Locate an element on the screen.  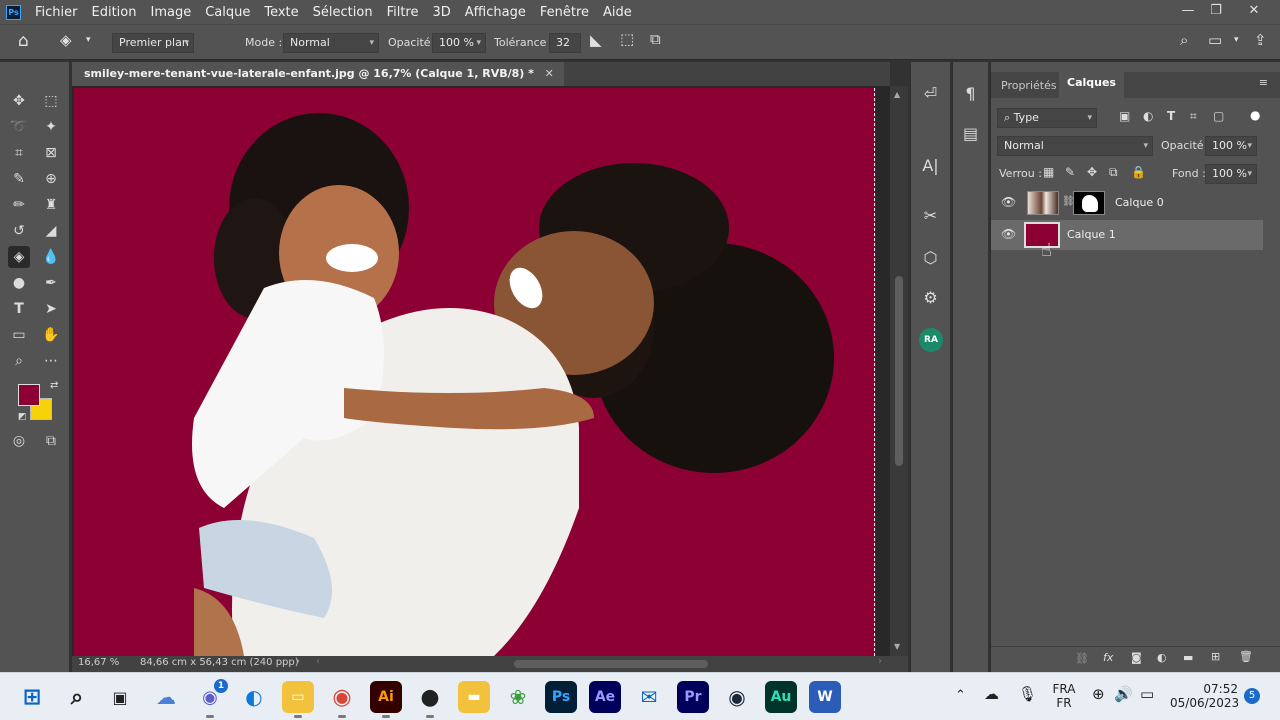
panel-menu-icon: ≡ is located at coordinates (1263, 82).